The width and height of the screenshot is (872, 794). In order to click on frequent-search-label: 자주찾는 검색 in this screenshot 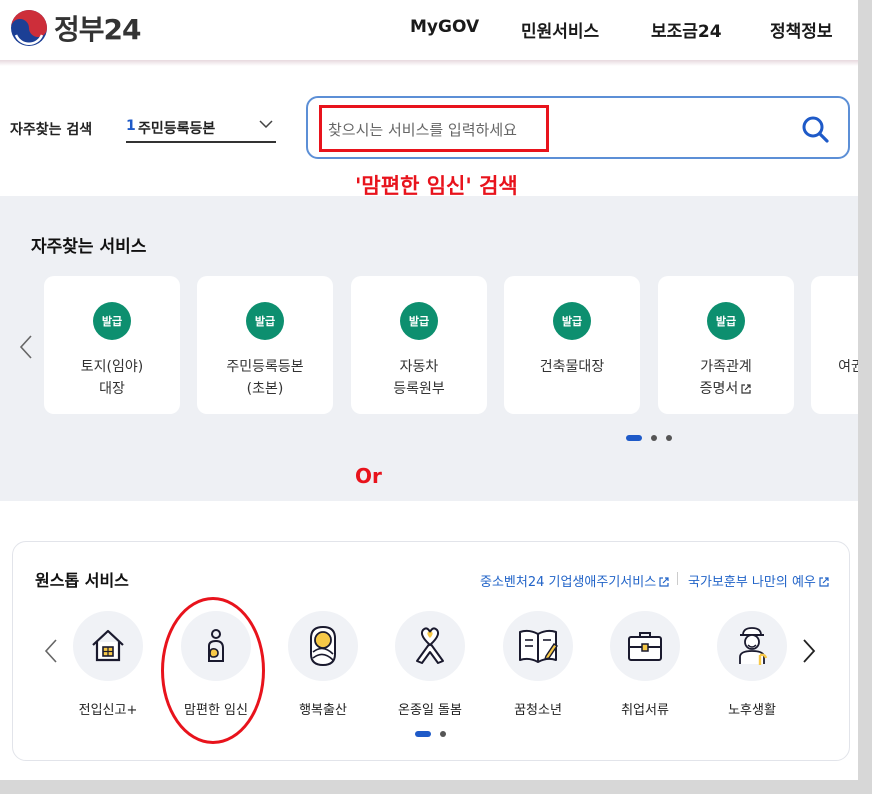, I will do `click(51, 130)`.